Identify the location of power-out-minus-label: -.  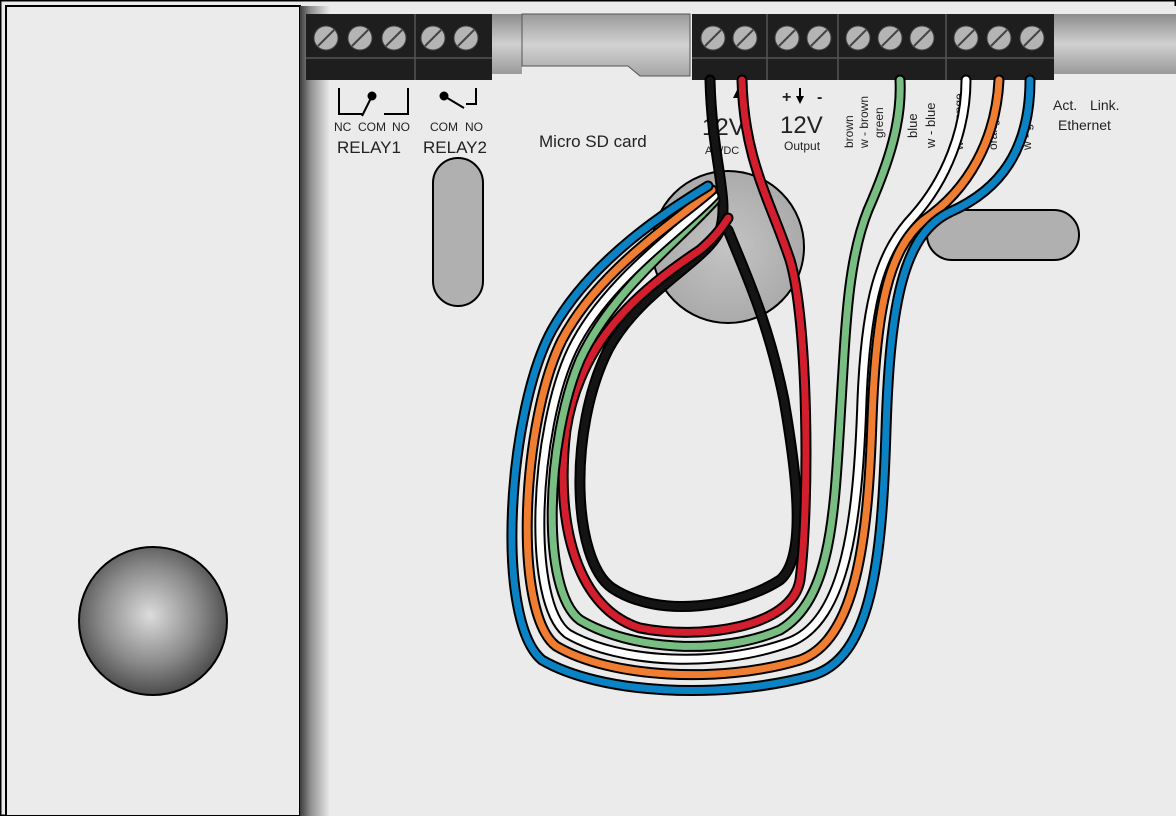
(819, 97).